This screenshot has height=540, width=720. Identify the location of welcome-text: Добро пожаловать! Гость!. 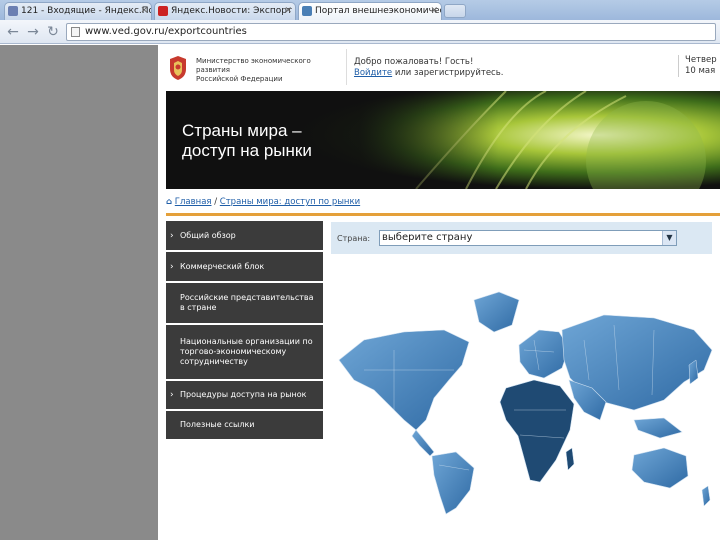
(414, 62).